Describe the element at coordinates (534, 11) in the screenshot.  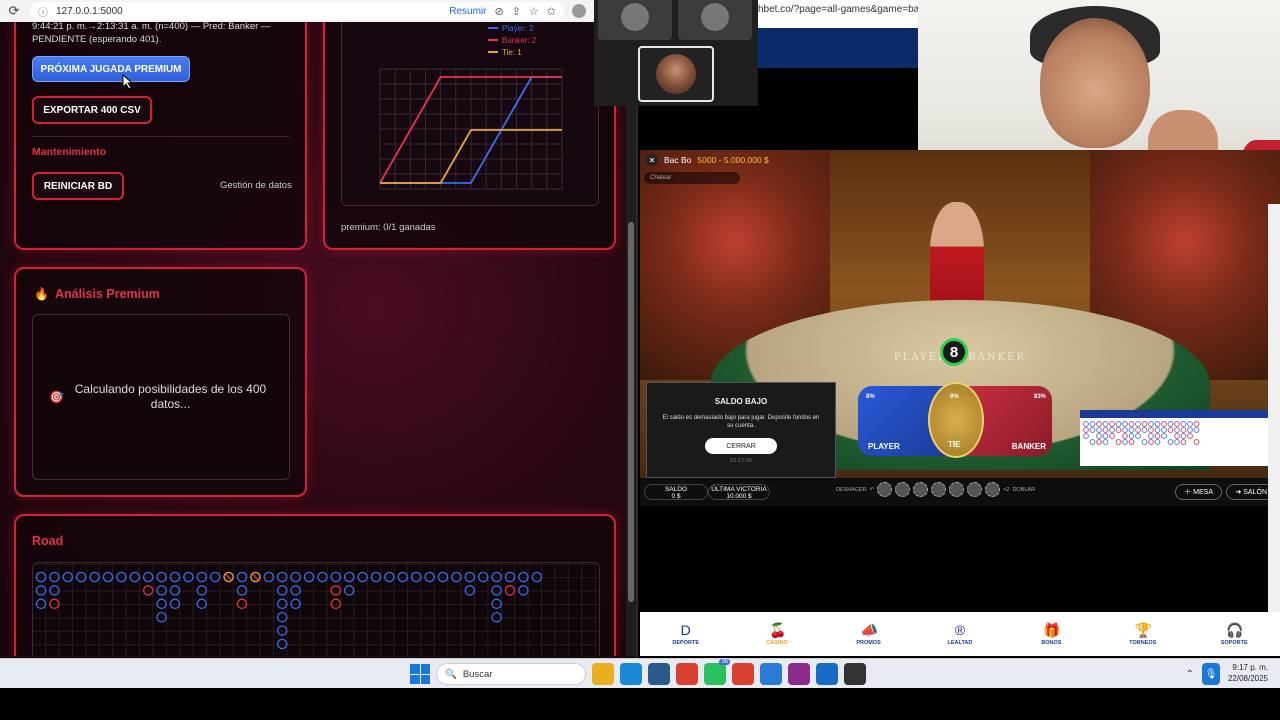
I see `bookmark-star-icon: ☆` at that location.